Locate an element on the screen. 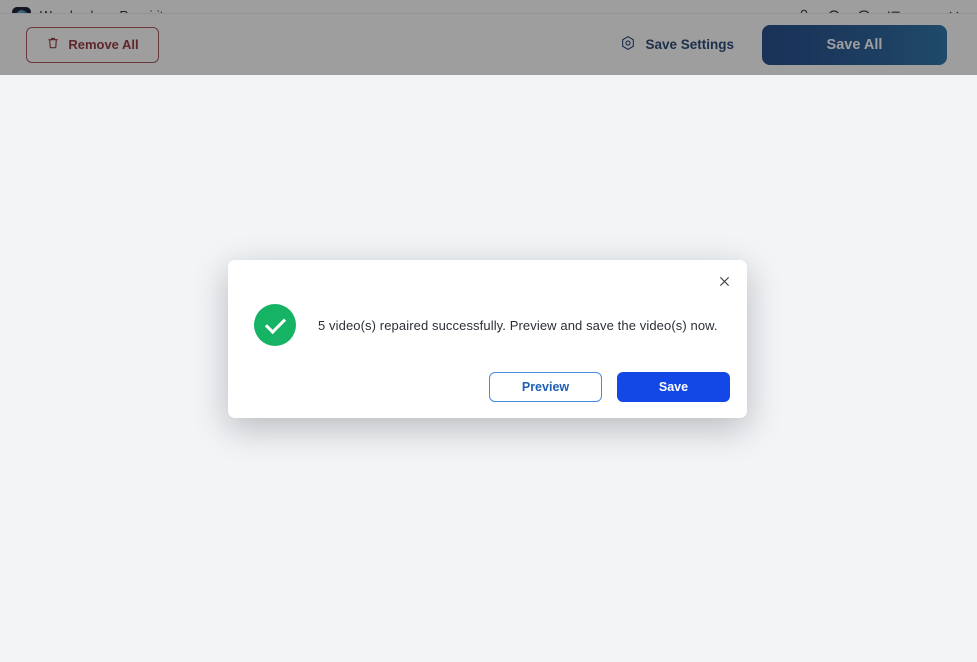 The width and height of the screenshot is (977, 662). app-chrome: Wondershare Repairit is located at coordinates (488, 37).